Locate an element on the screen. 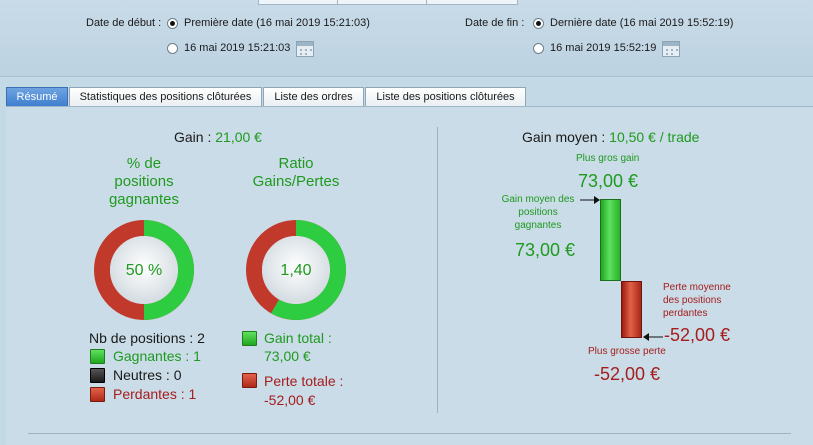 Image resolution: width=813 pixels, height=445 pixels. gain-moyen-summary: Gain moyen : 10,50 € / trade is located at coordinates (610, 137).